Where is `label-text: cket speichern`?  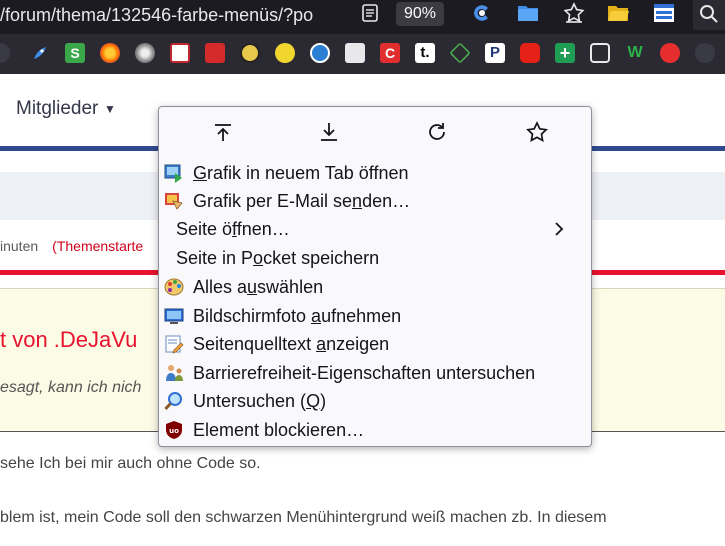
label-text: cket speichern is located at coordinates (321, 258).